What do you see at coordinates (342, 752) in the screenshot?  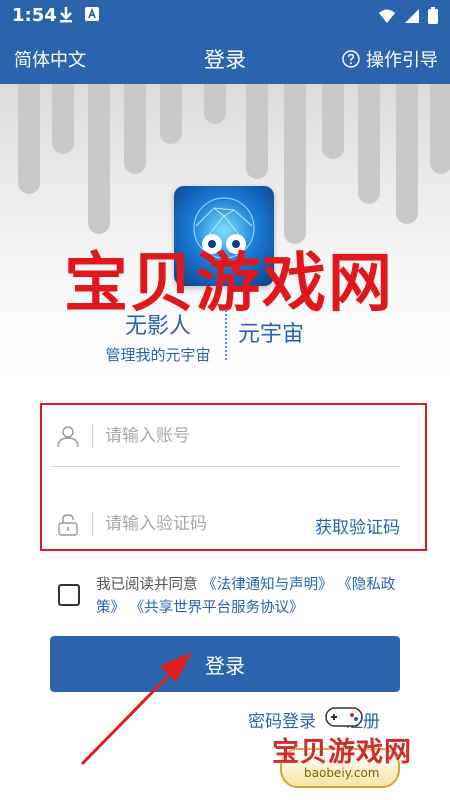 I see `watermark-site-name: 宝贝游戏网` at bounding box center [342, 752].